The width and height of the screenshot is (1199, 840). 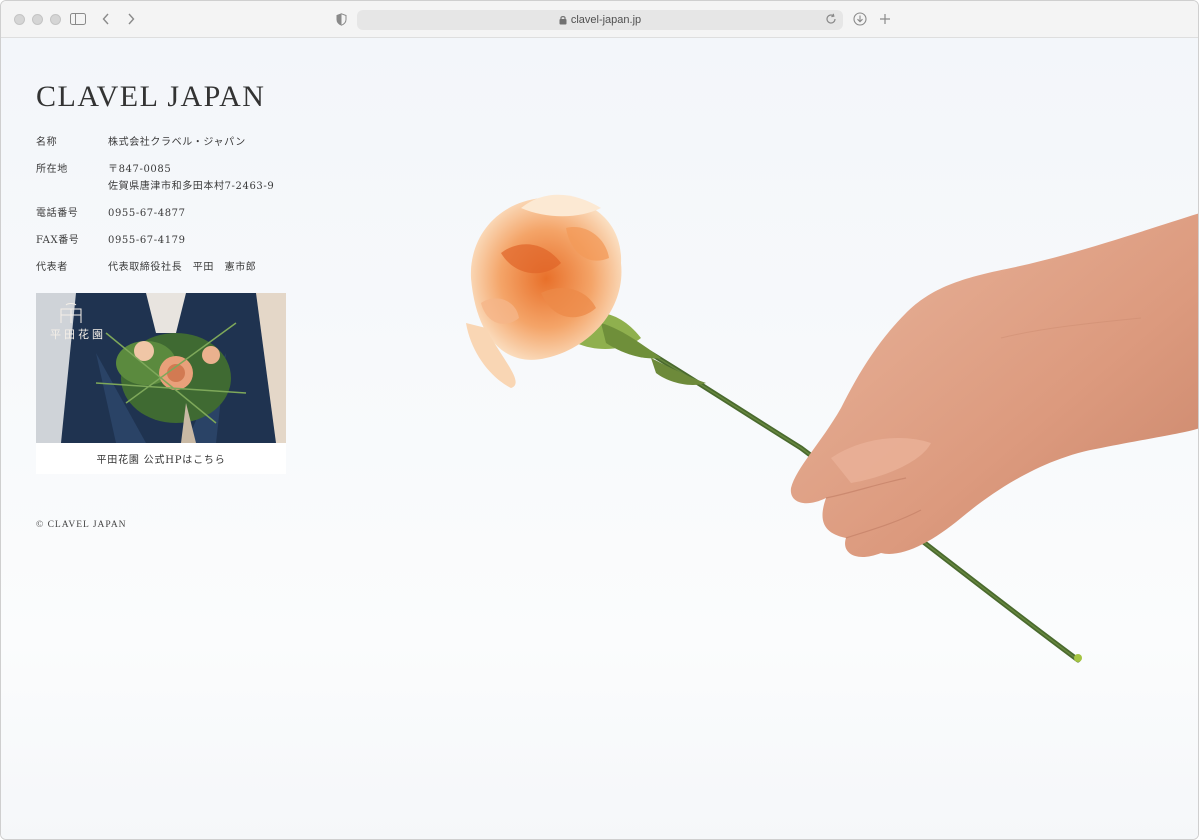 I want to click on info-row-address: 所在地 〒847-0085 佐賀県唐津市和多田本村7-2463-9, so click(x=155, y=178).